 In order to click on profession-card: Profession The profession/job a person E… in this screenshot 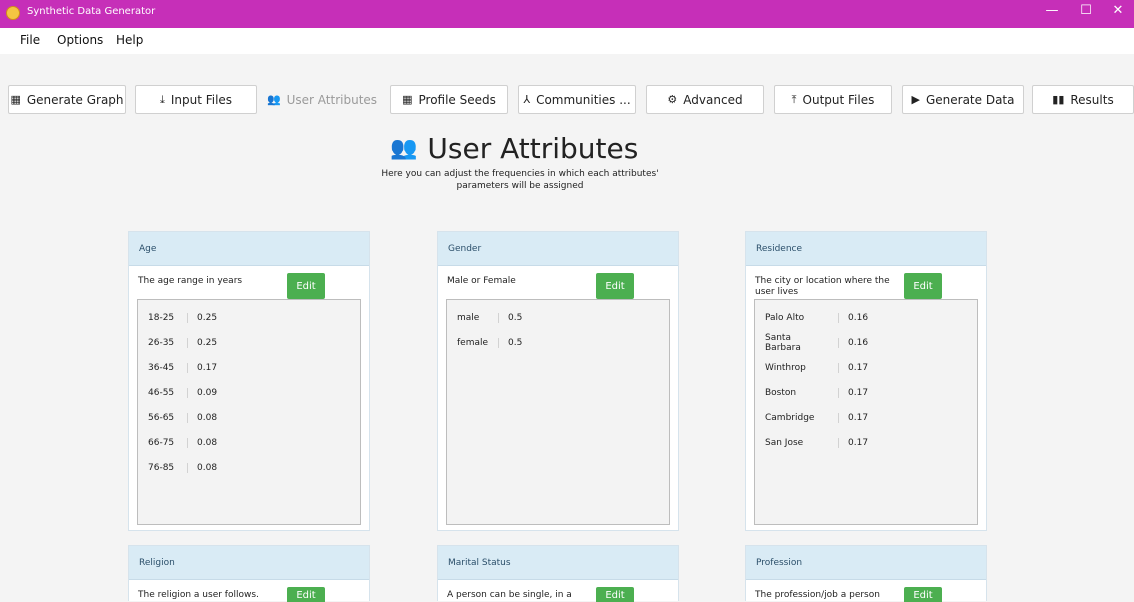, I will do `click(866, 573)`.